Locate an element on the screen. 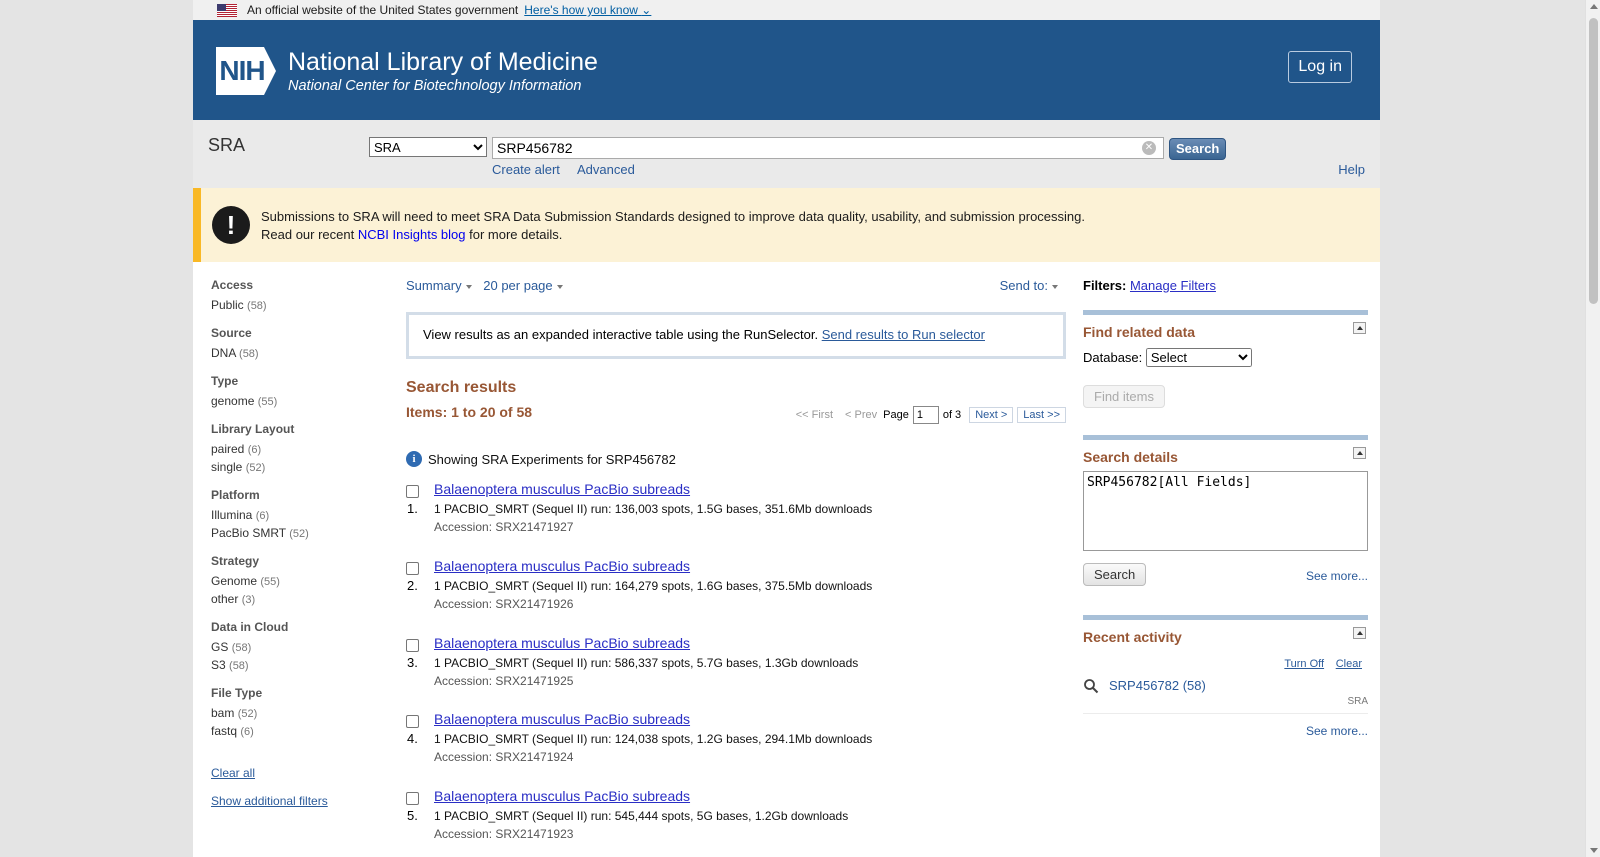 The width and height of the screenshot is (1600, 857). turn-off-link: Turn Off is located at coordinates (1304, 664).